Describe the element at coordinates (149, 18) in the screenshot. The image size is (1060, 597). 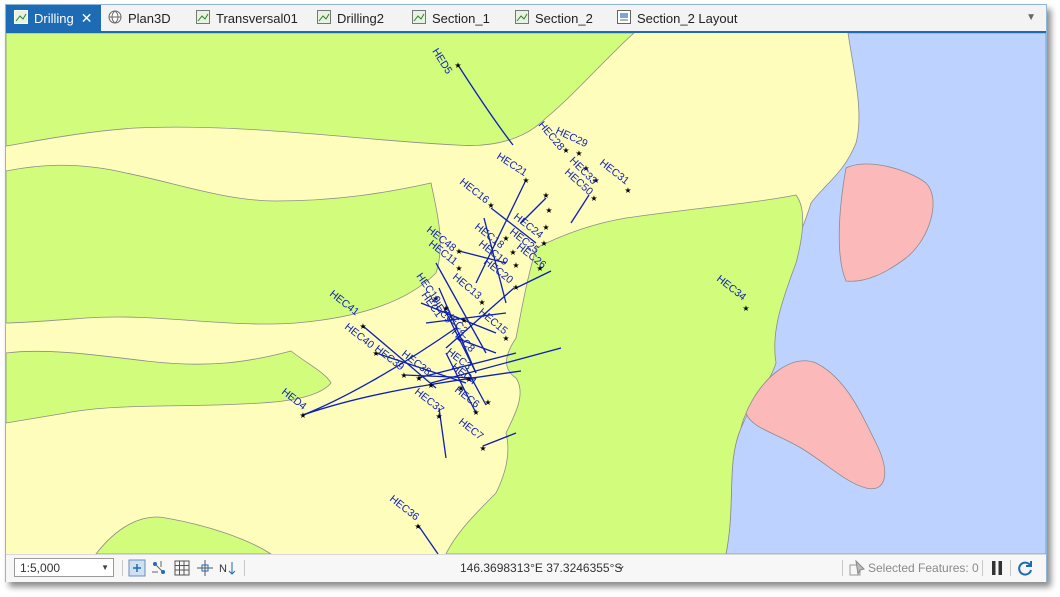
I see `tab-label: Plan3D` at that location.